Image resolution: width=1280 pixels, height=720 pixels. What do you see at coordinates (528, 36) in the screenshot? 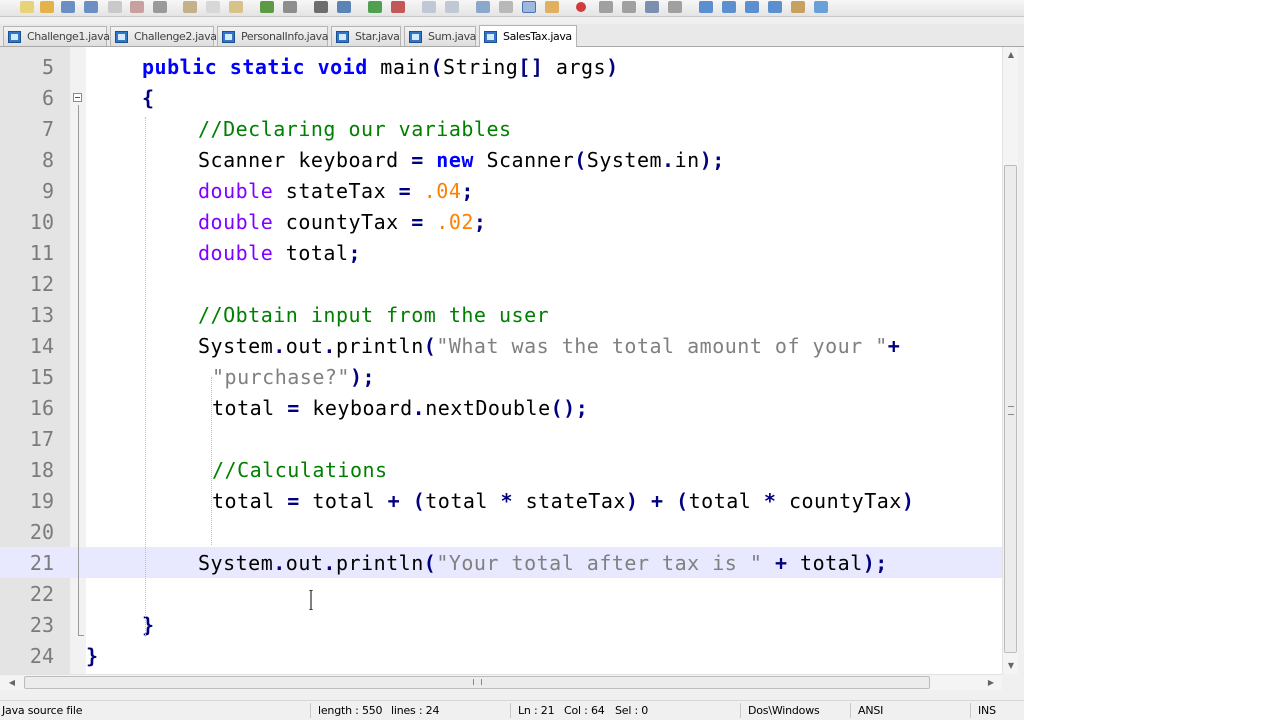
I see `tab-salestax: SalesTax.java` at bounding box center [528, 36].